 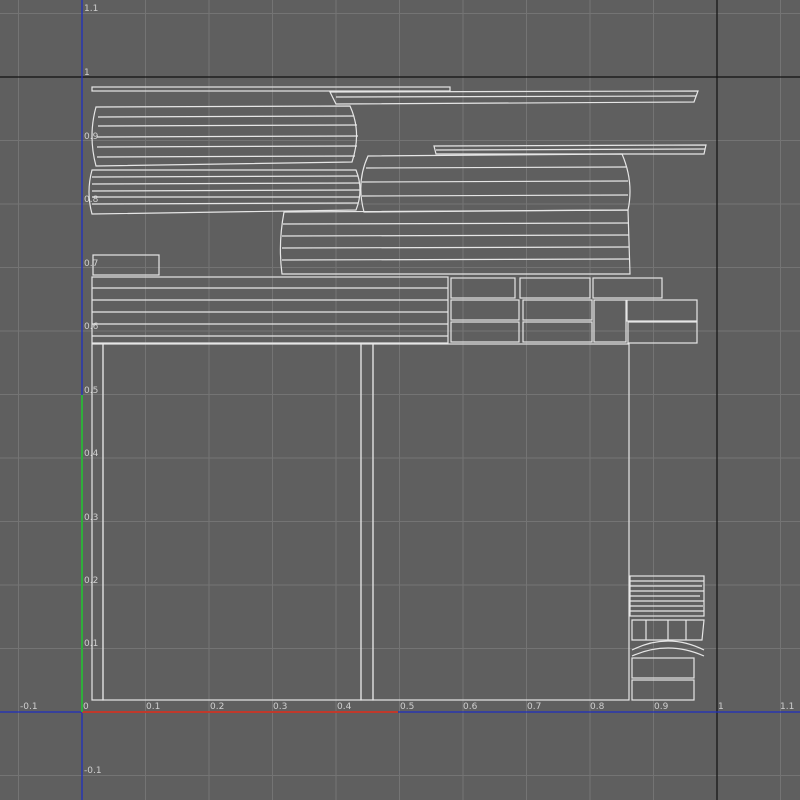 What do you see at coordinates (93, 771) in the screenshot?
I see `v-tick-label: -0.1` at bounding box center [93, 771].